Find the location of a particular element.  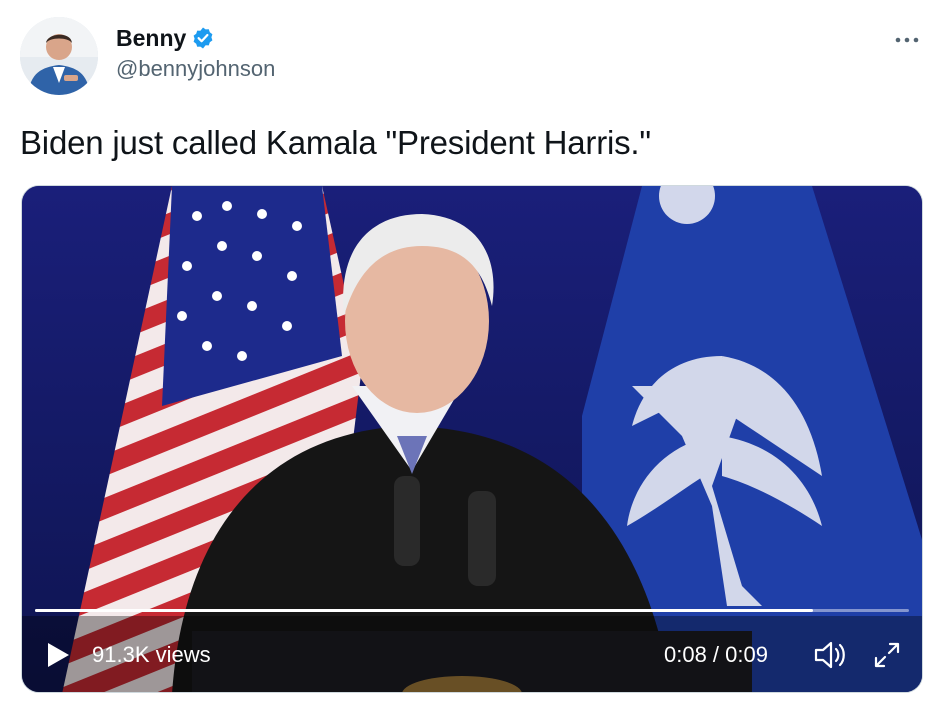

volume-muted-icon is located at coordinates (830, 655).